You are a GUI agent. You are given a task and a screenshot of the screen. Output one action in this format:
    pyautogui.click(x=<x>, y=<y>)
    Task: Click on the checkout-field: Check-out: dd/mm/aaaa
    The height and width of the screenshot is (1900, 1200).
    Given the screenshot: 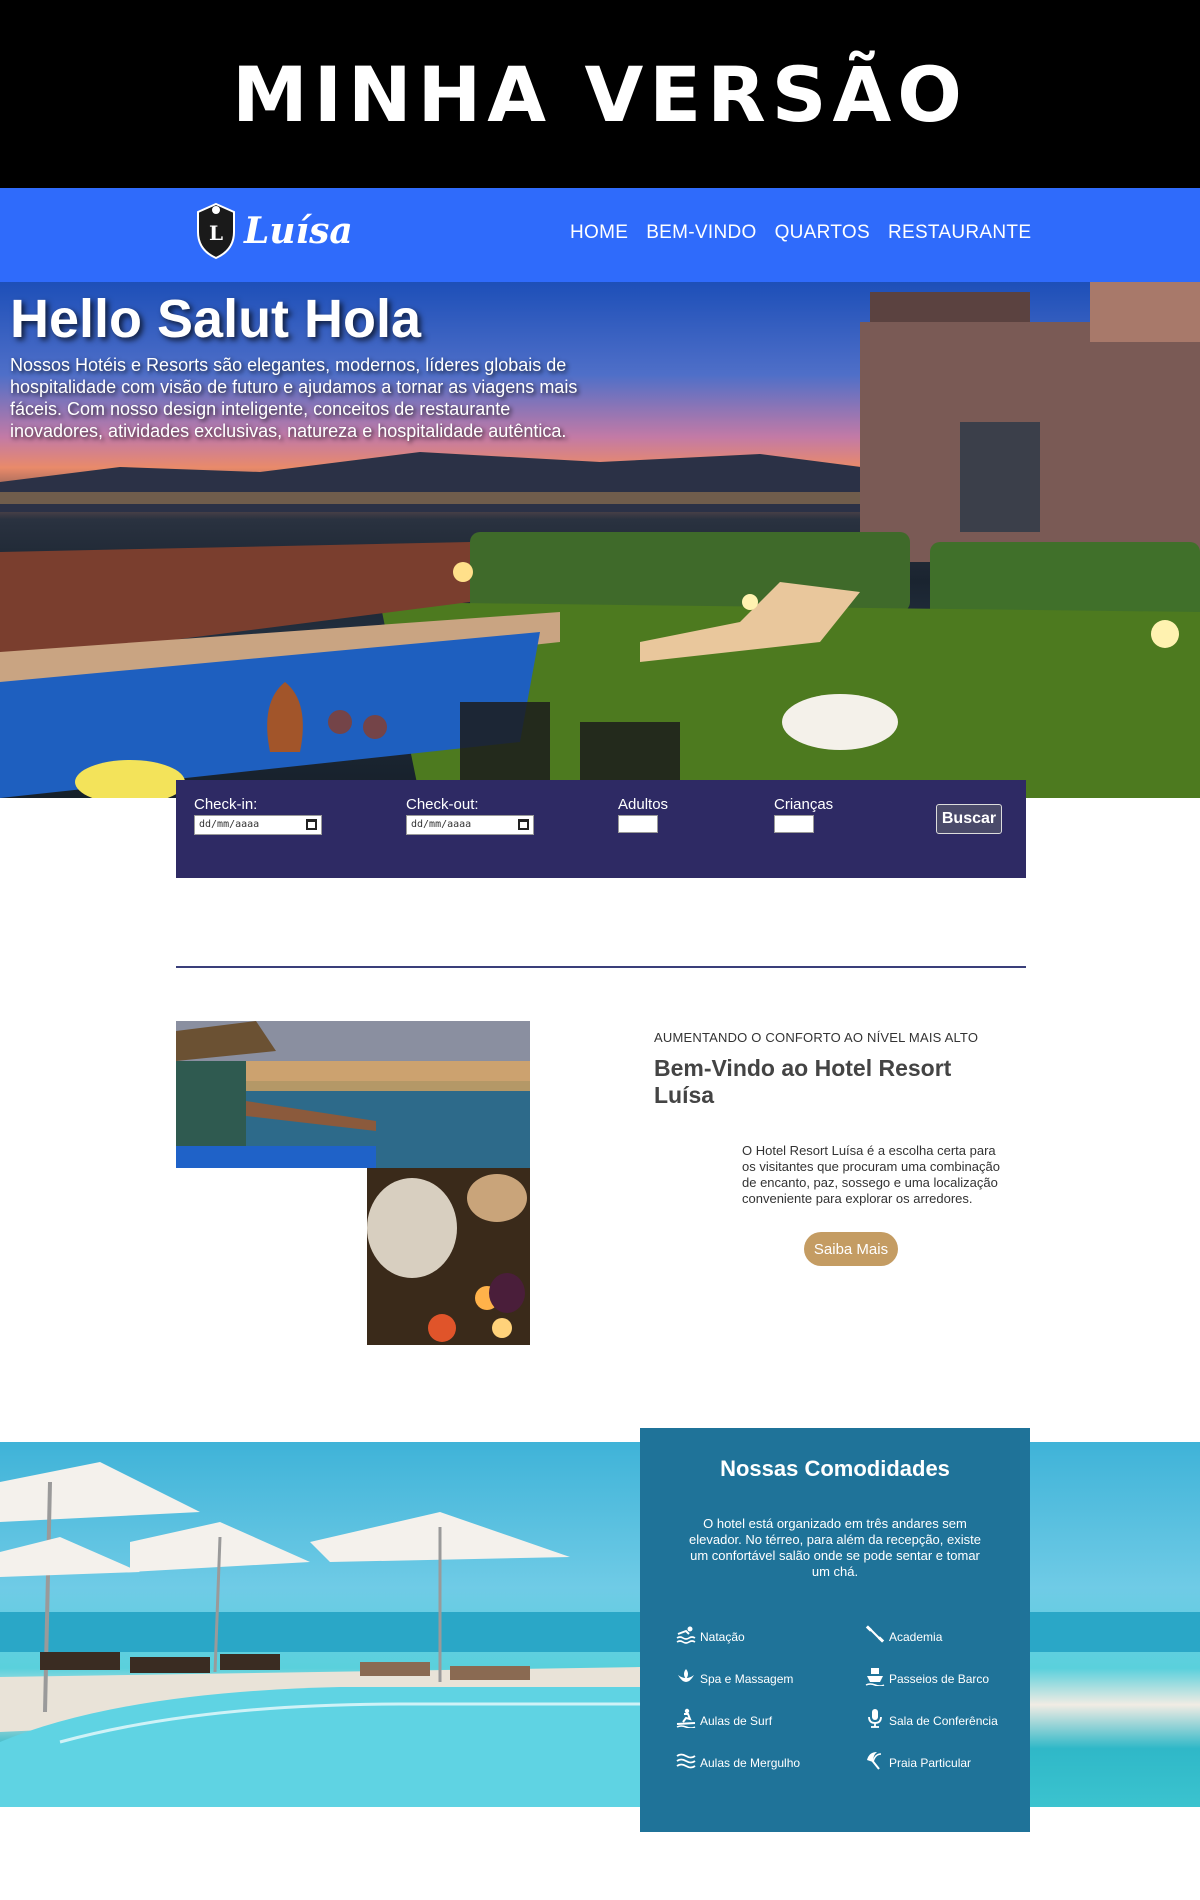 What is the action you would take?
    pyautogui.click(x=470, y=815)
    